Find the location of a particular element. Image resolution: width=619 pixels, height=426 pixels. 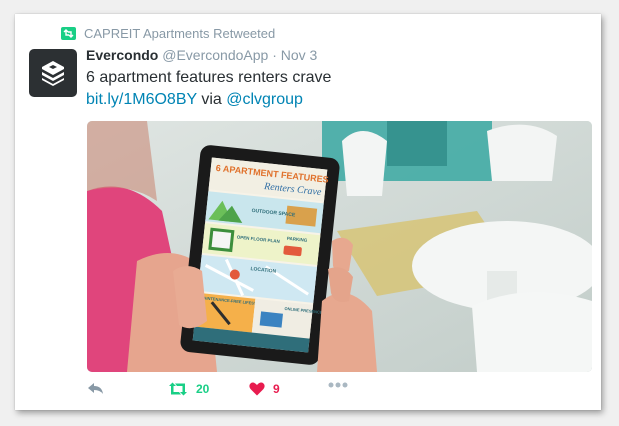

like-button: 9 is located at coordinates (264, 389).